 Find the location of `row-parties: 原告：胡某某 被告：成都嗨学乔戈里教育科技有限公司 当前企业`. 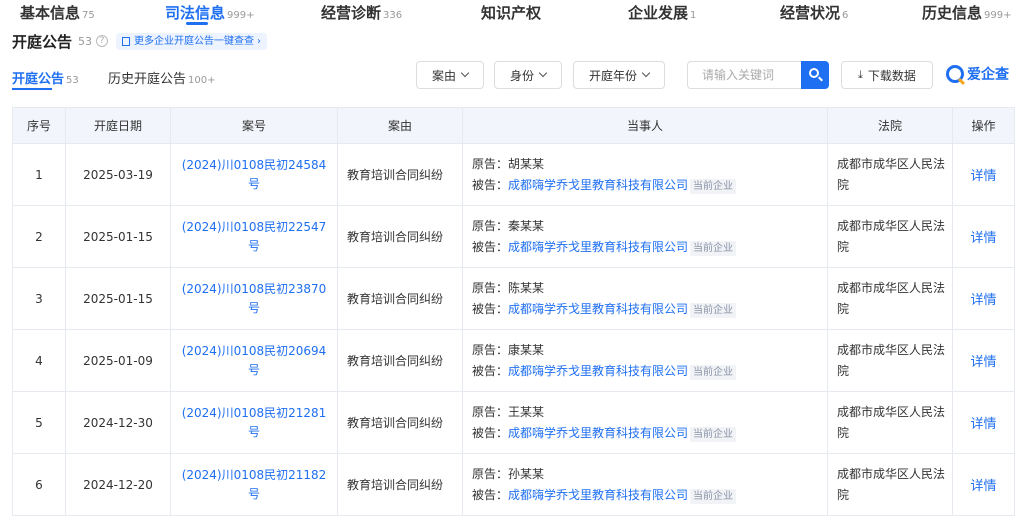

row-parties: 原告：胡某某 被告：成都嗨学乔戈里教育科技有限公司 当前企业 is located at coordinates (645, 174).